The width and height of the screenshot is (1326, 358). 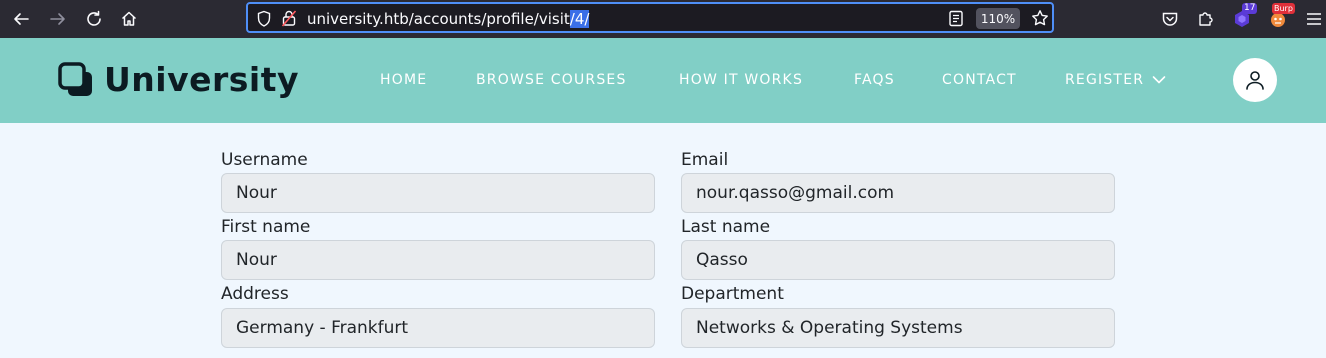 I want to click on first-name-label: First name, so click(x=266, y=227).